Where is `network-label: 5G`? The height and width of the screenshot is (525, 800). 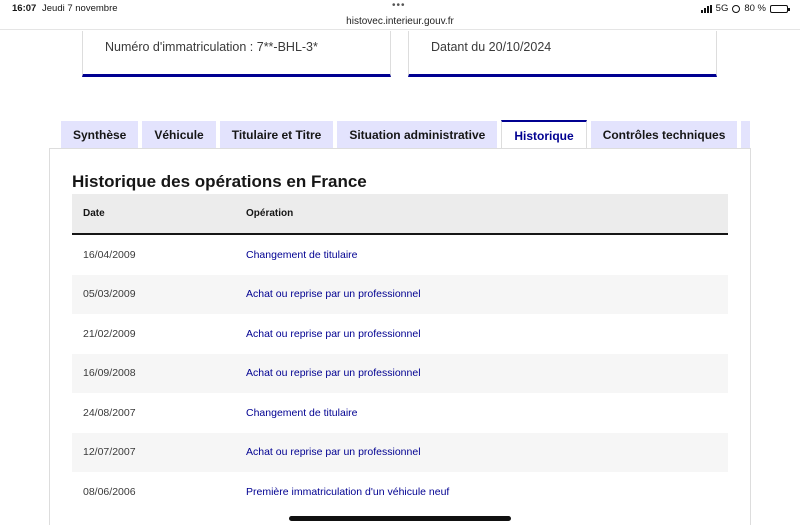 network-label: 5G is located at coordinates (722, 8).